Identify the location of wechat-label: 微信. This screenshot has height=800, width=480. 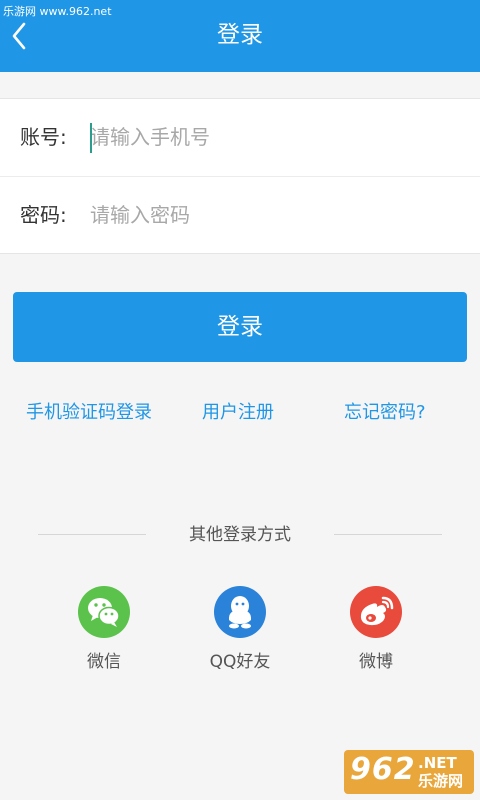
(104, 662).